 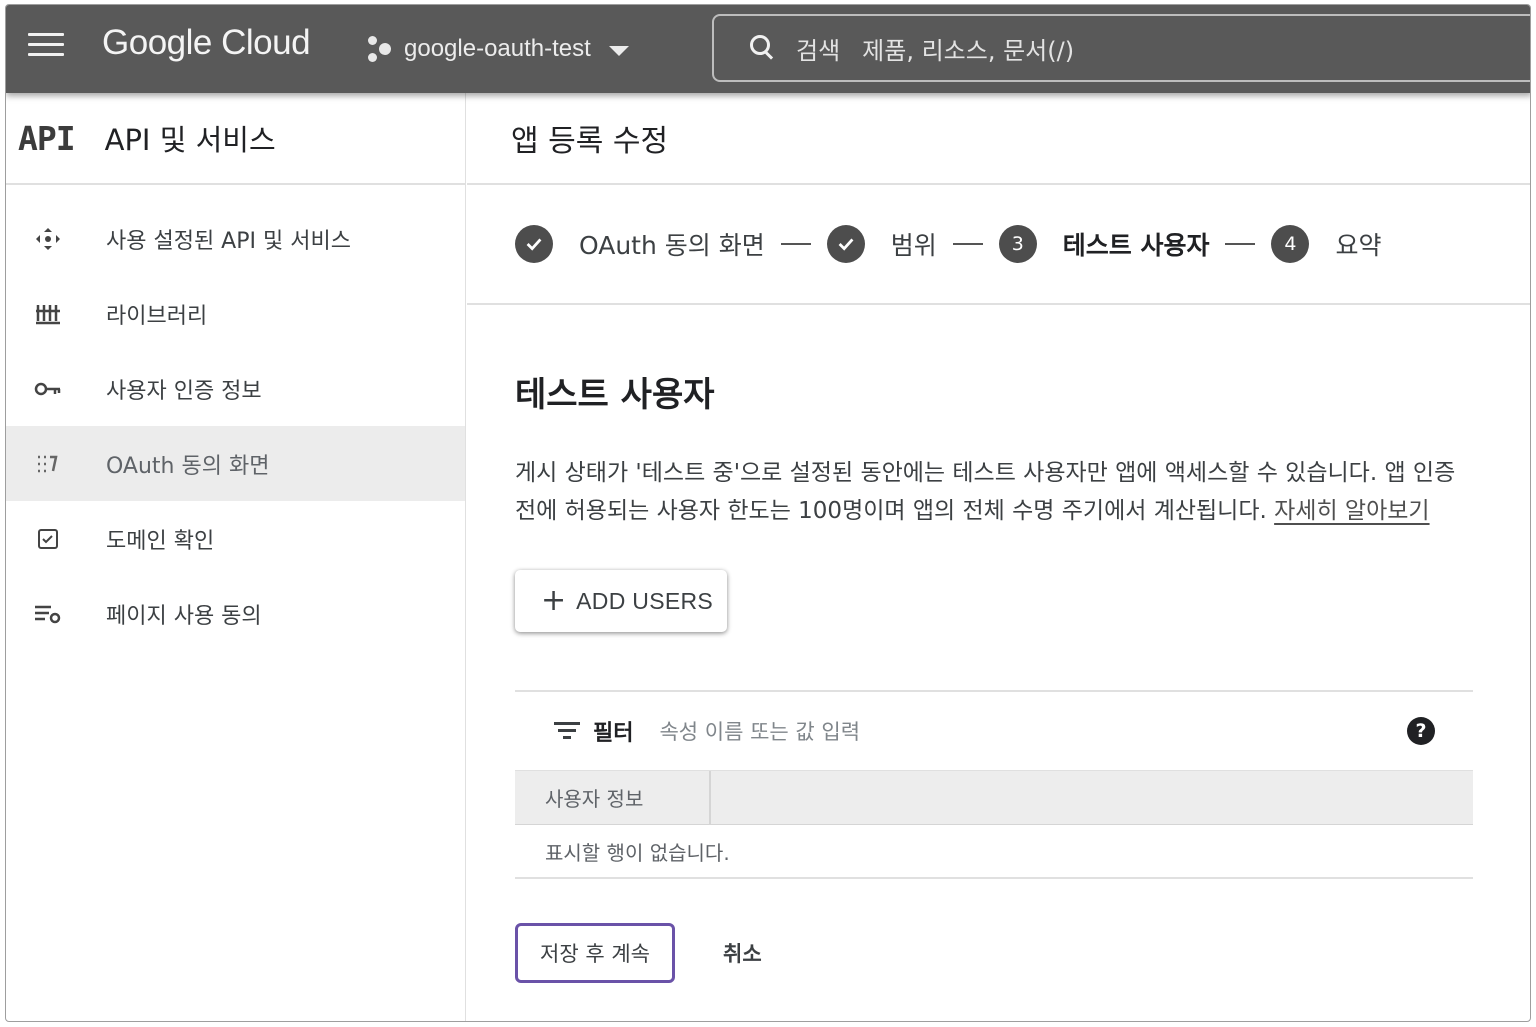 What do you see at coordinates (613, 733) in the screenshot?
I see `filter-label: 필터` at bounding box center [613, 733].